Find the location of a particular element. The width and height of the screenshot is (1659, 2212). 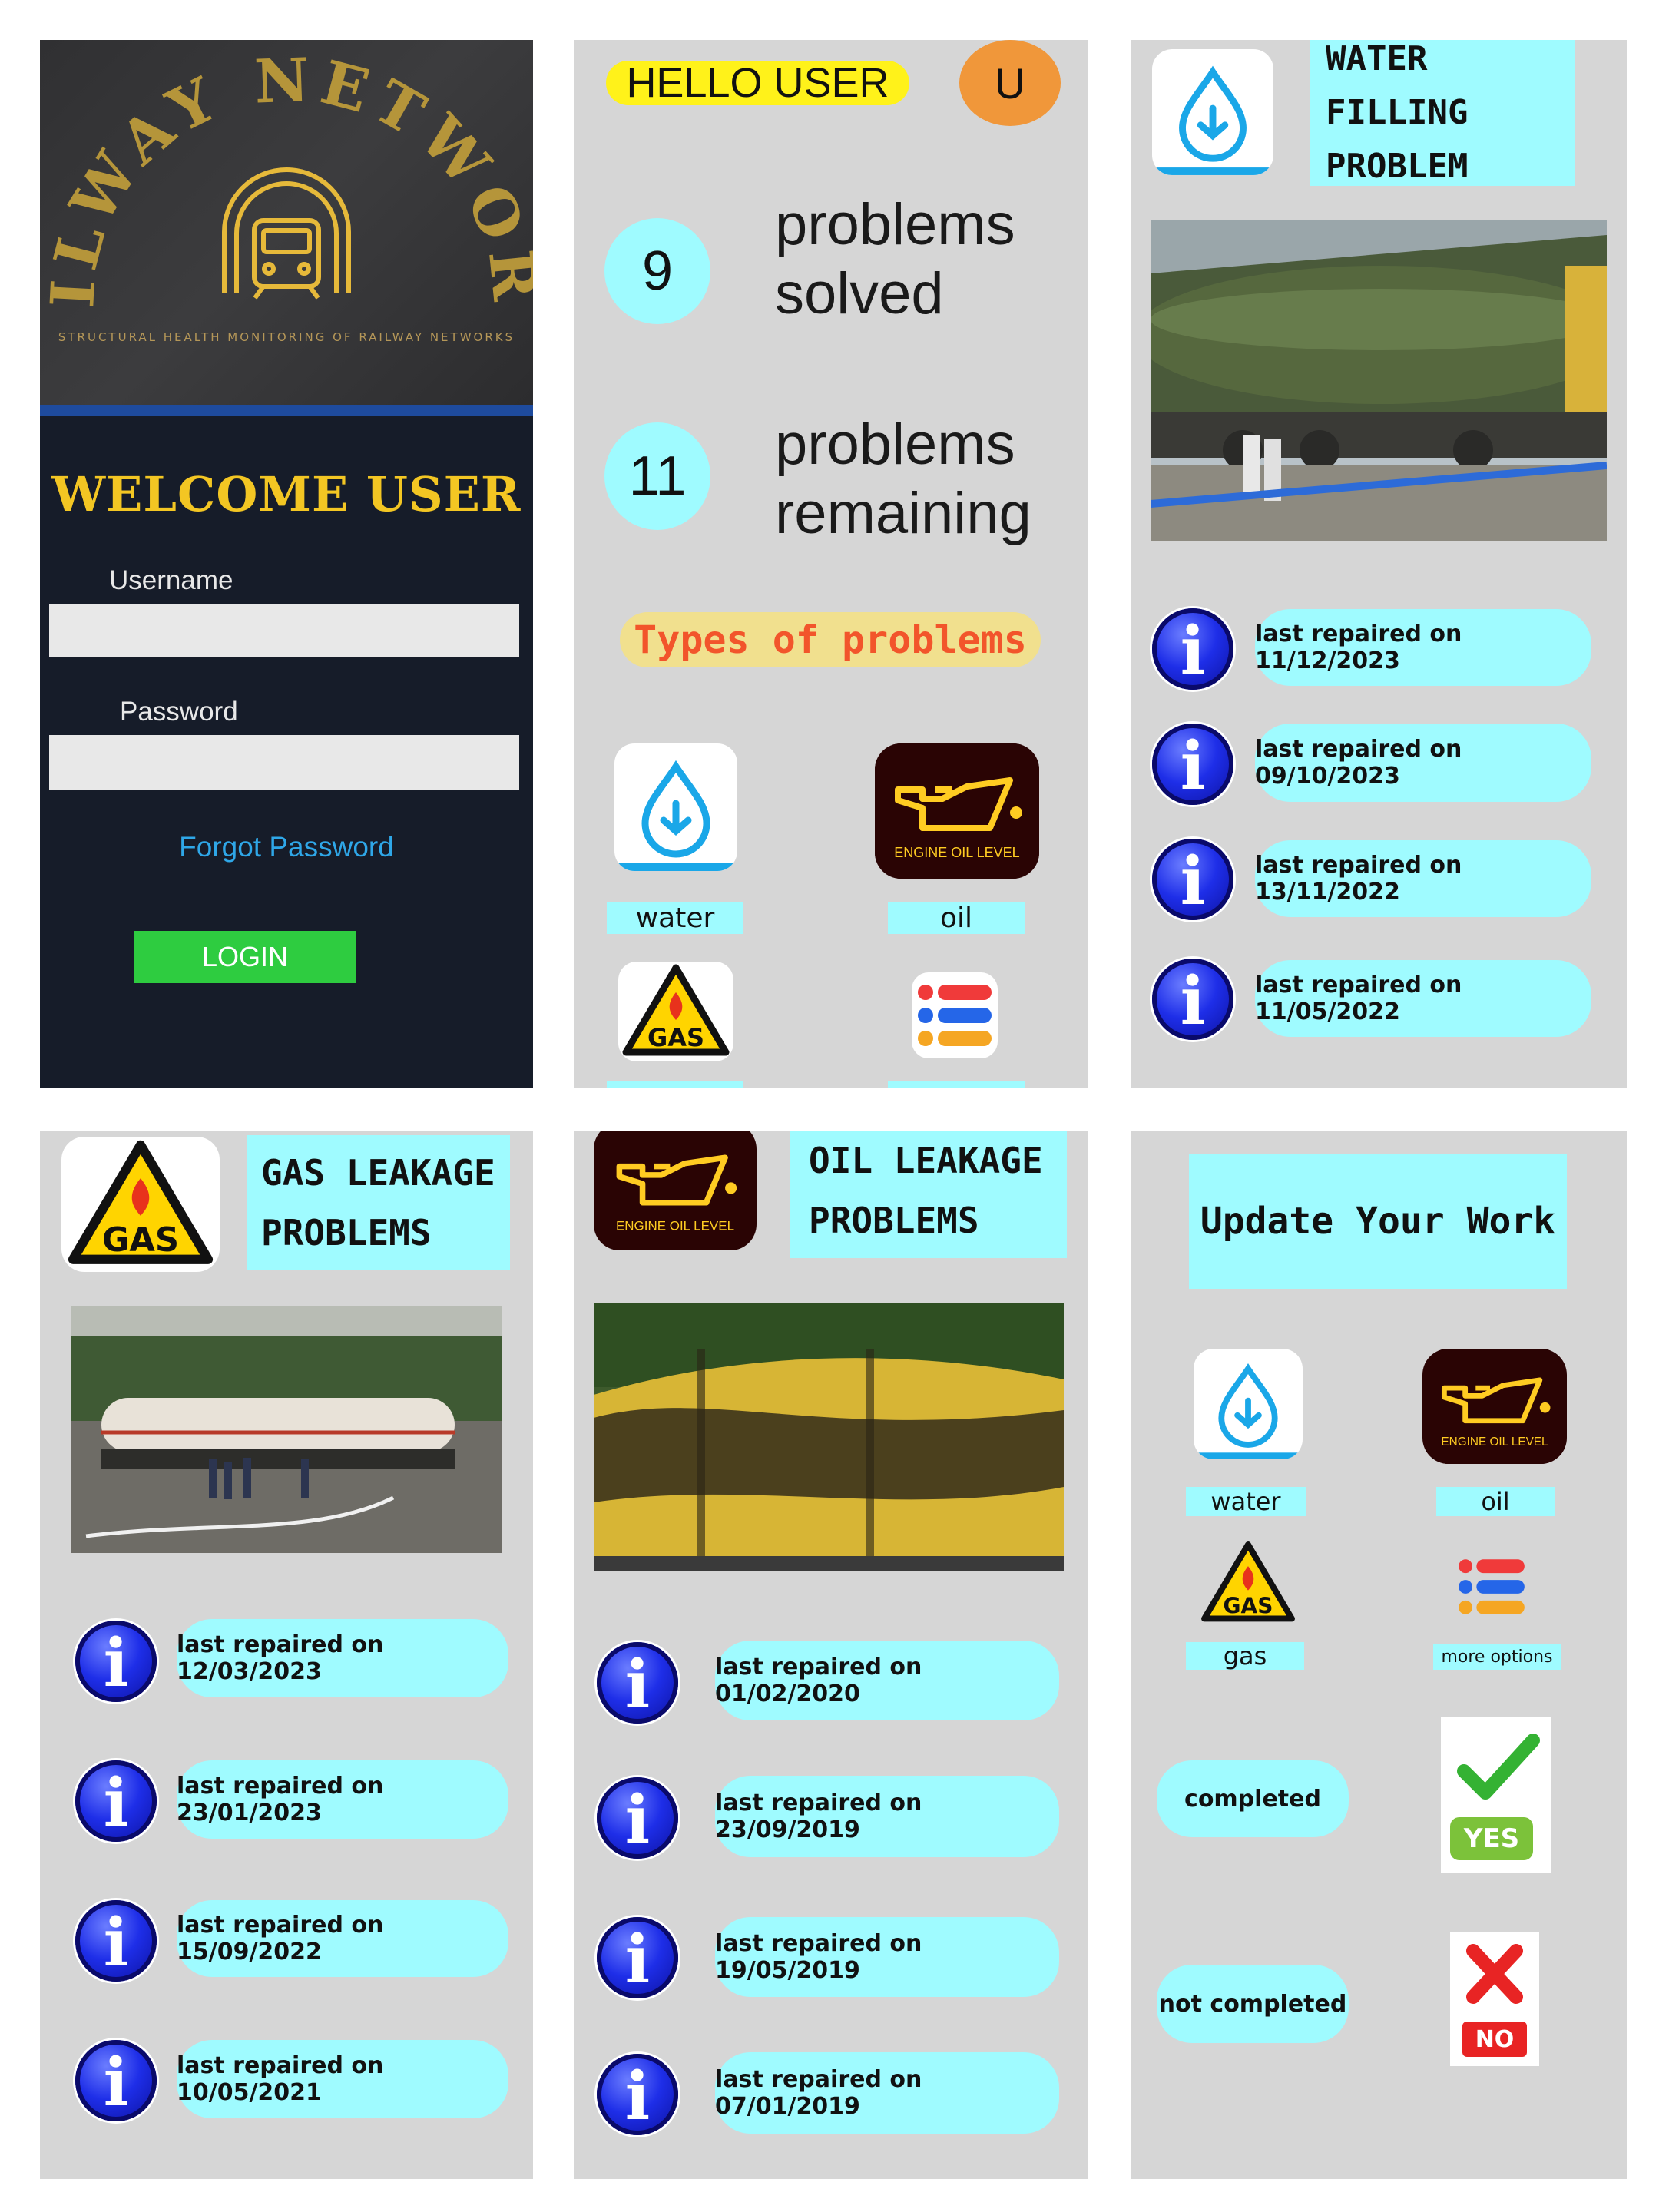

water-problem-title: WATER FILLING PROBLEM is located at coordinates (1442, 113).